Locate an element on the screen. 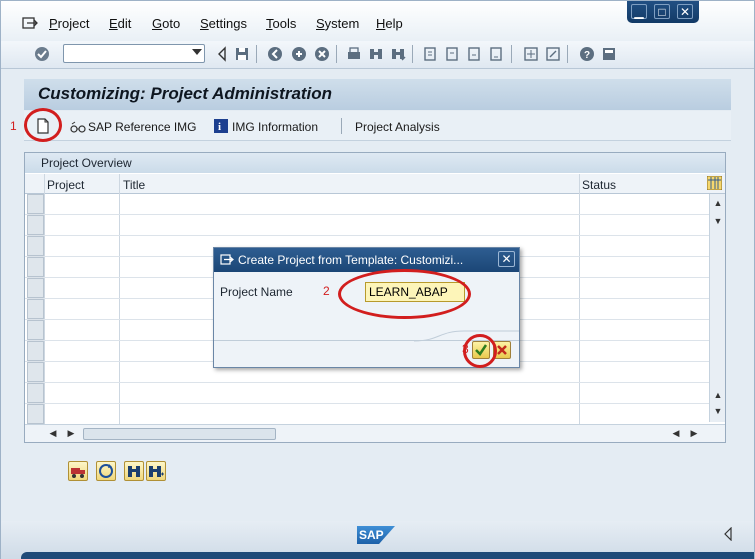 This screenshot has width=755, height=559. table-settings-icon is located at coordinates (714, 184).